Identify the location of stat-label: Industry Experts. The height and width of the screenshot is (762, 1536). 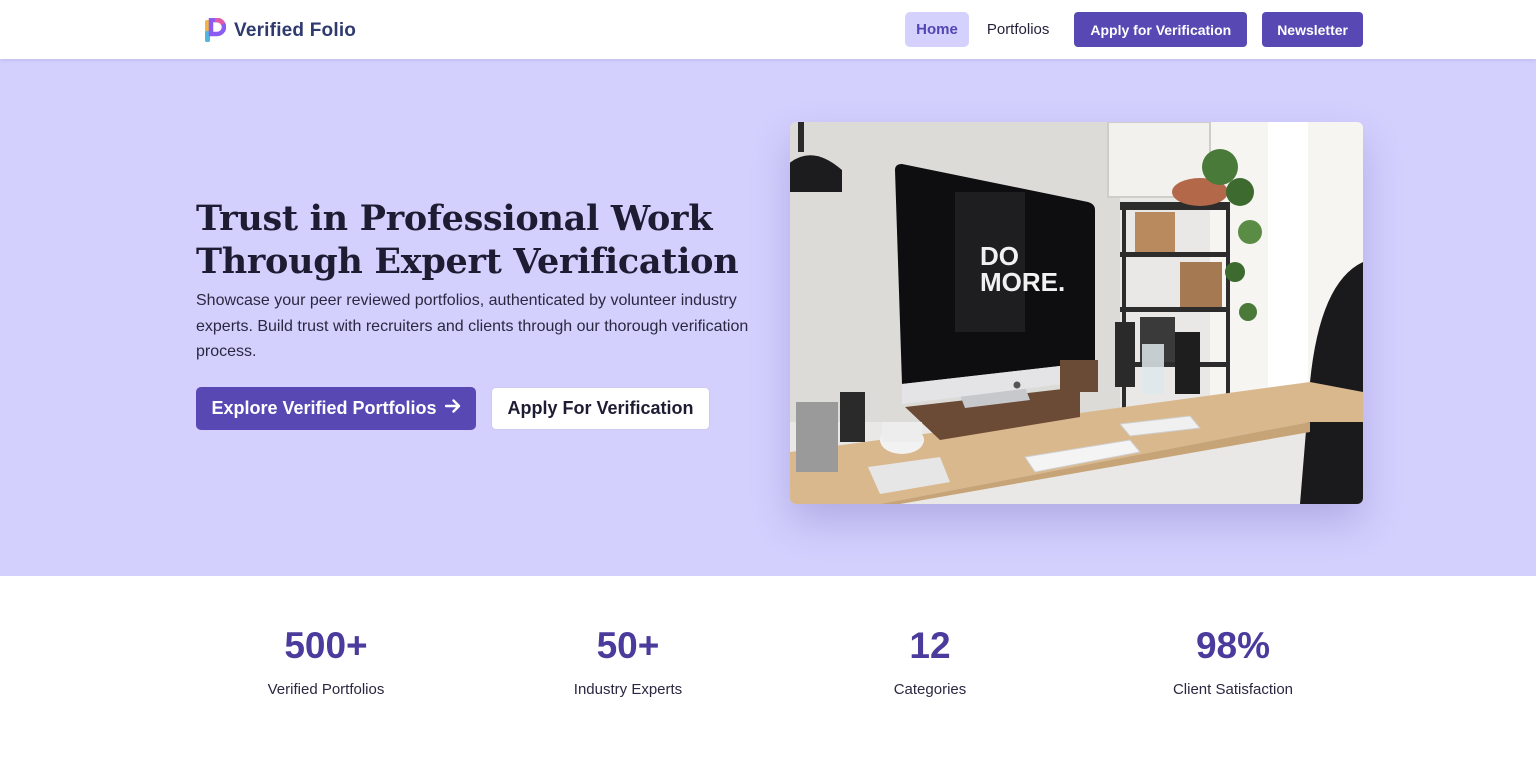
(628, 689).